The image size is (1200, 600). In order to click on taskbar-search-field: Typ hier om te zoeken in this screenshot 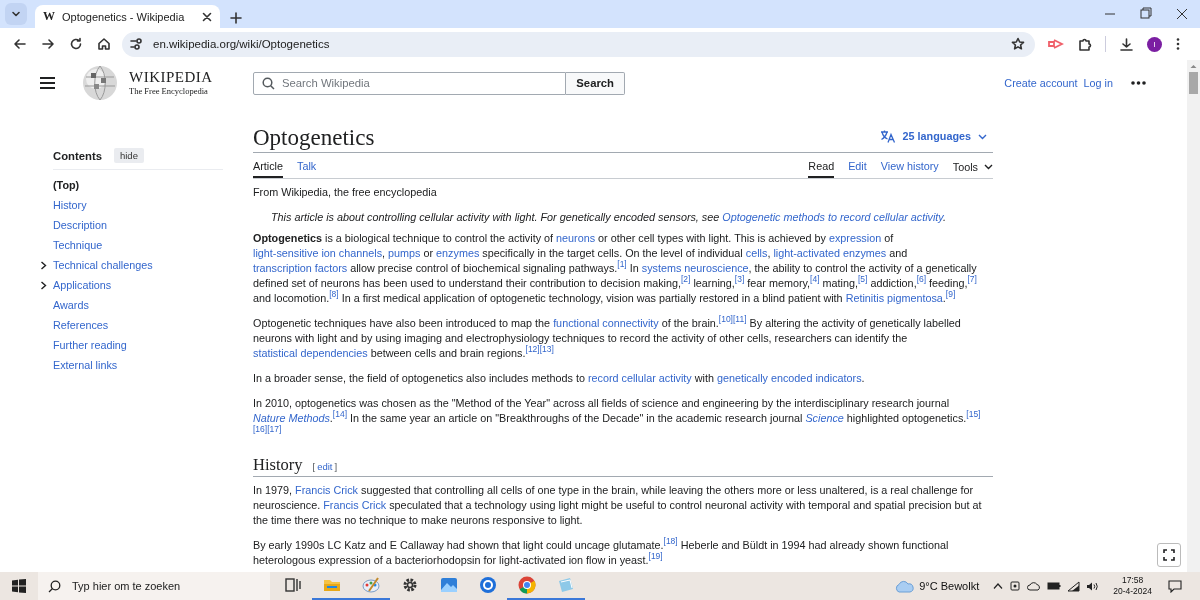, I will do `click(154, 586)`.